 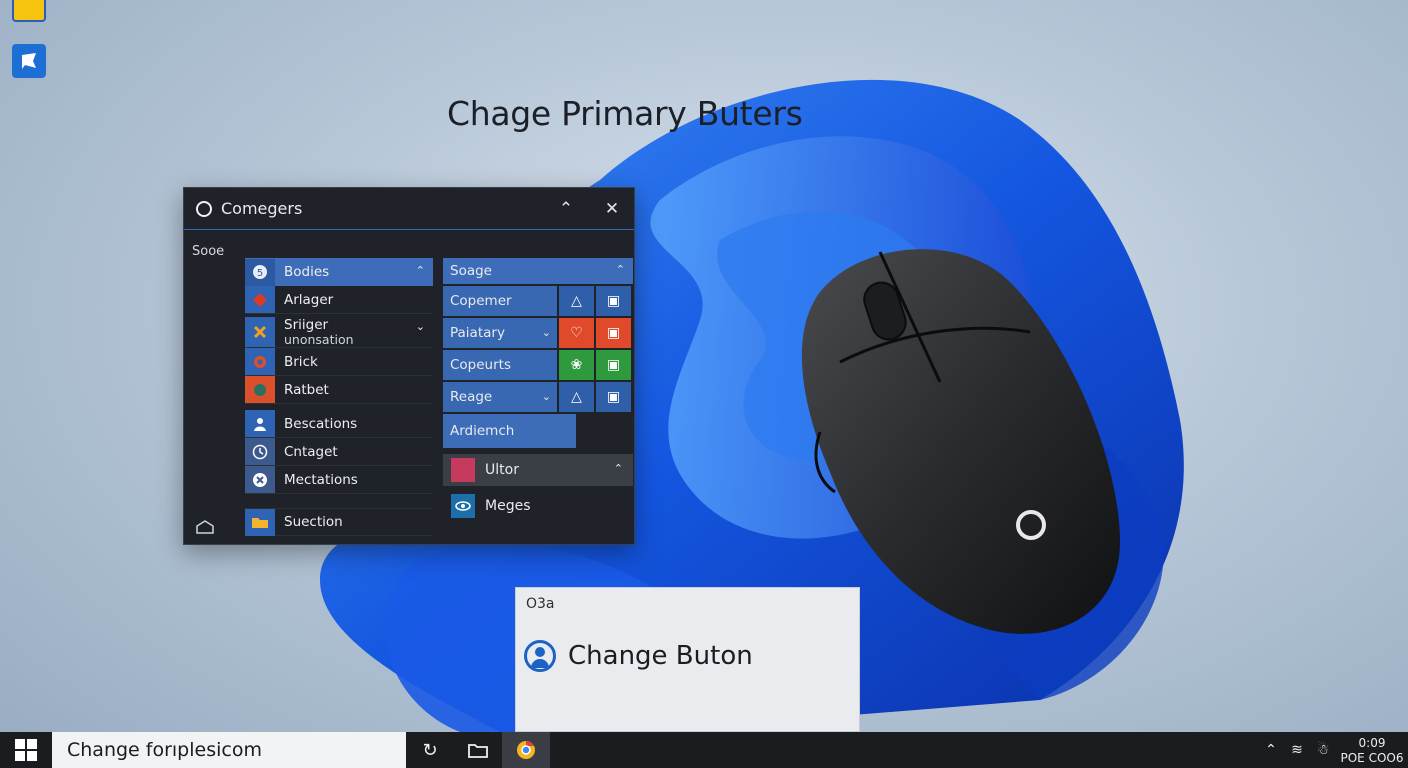 What do you see at coordinates (960, 441) in the screenshot?
I see `mouse-illustration` at bounding box center [960, 441].